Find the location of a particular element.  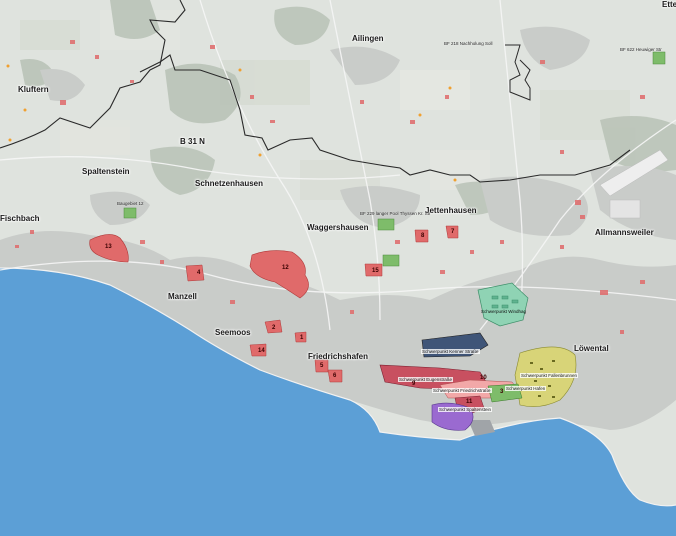

area-number-1: 1 is located at coordinates (301, 338).